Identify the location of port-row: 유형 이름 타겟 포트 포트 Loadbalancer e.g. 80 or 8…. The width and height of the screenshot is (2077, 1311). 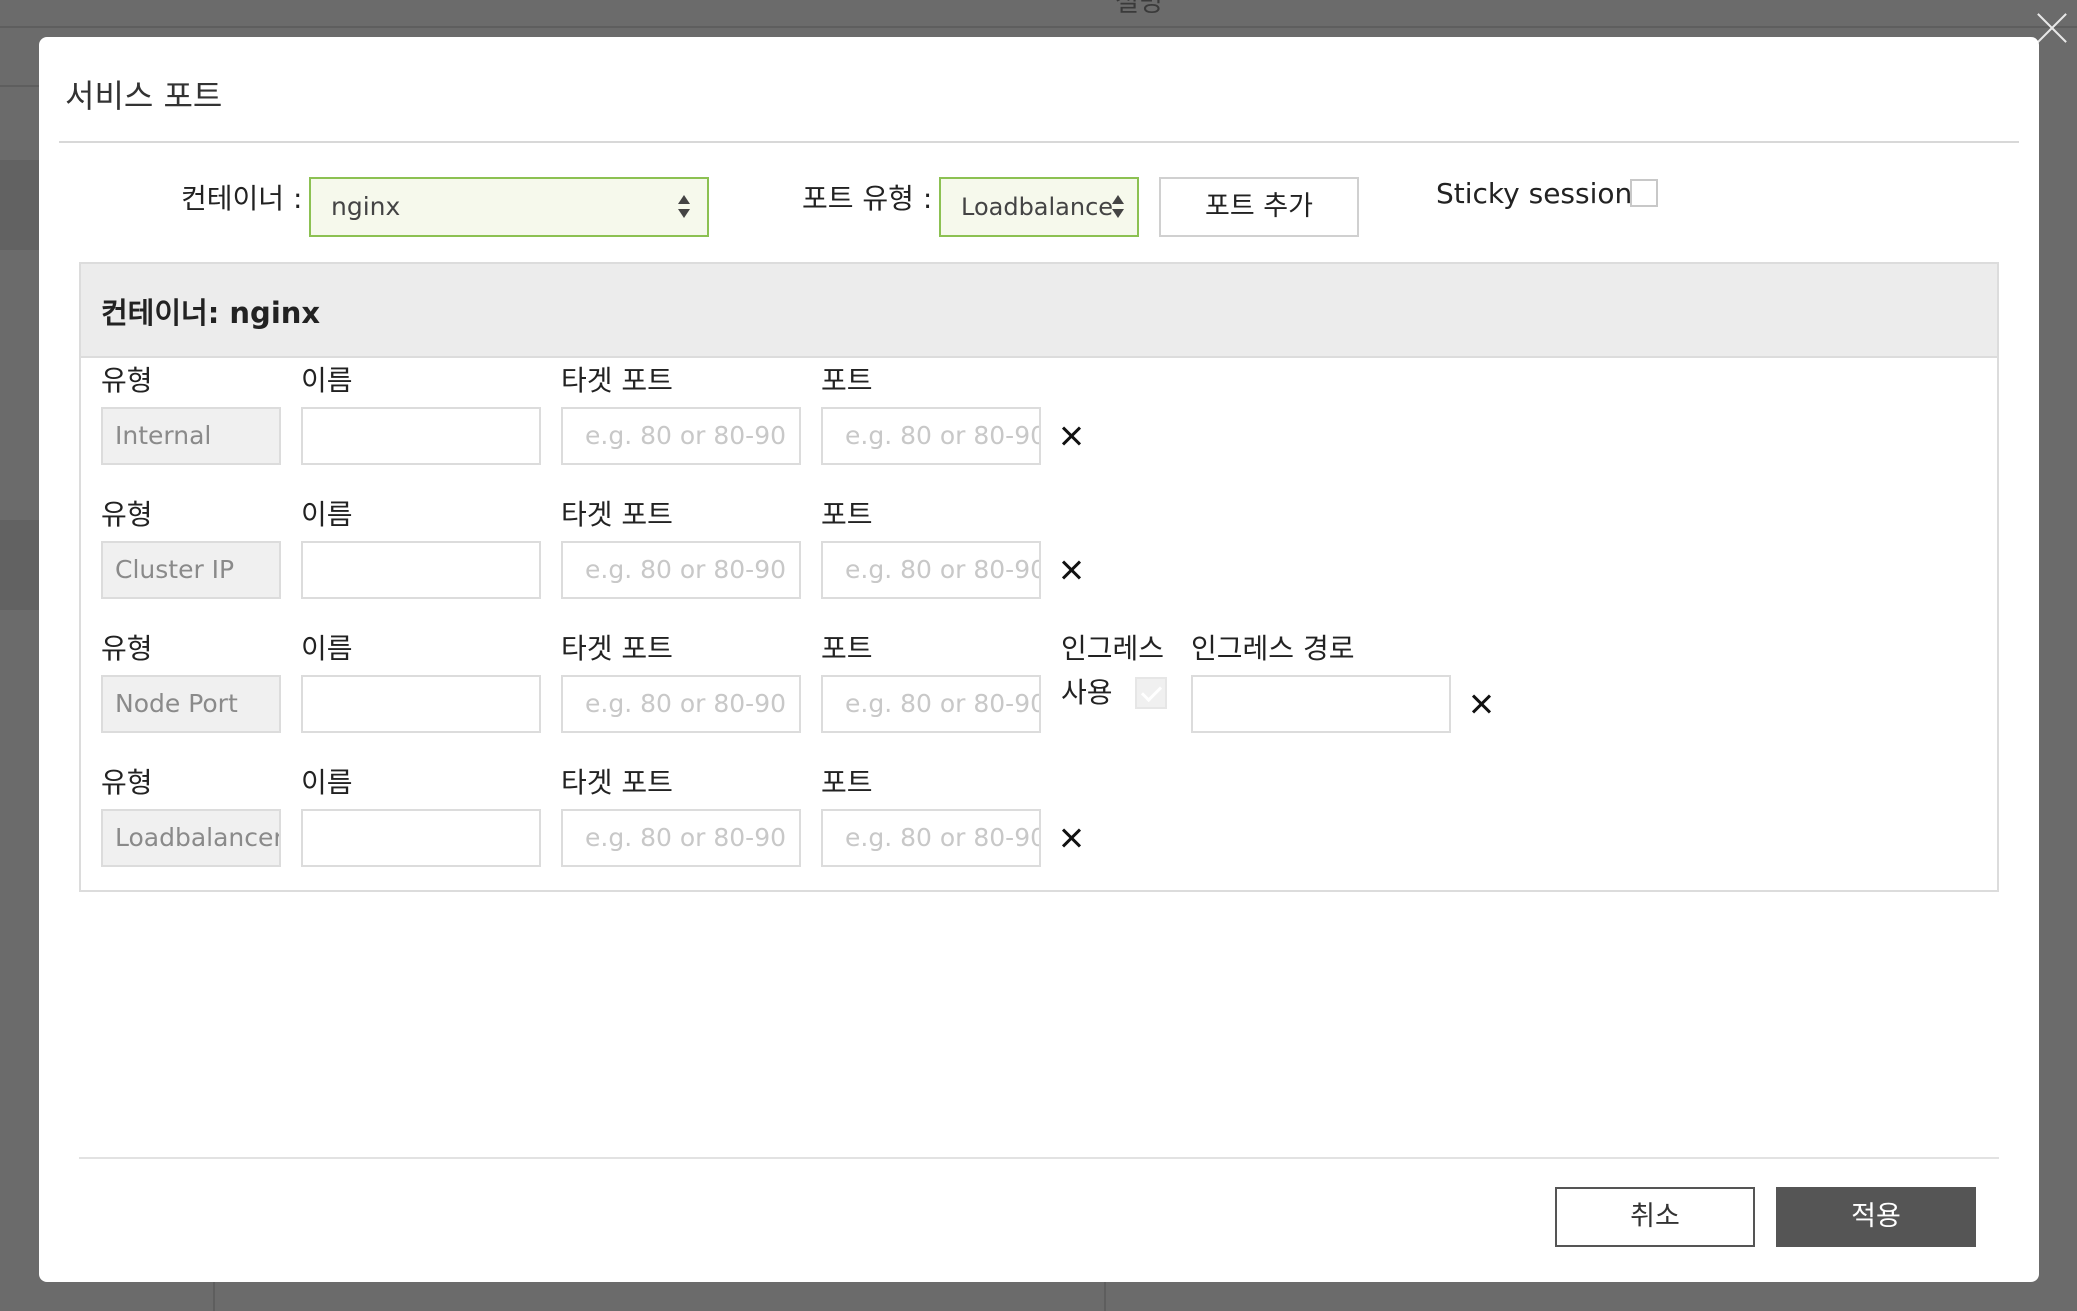
(1039, 821).